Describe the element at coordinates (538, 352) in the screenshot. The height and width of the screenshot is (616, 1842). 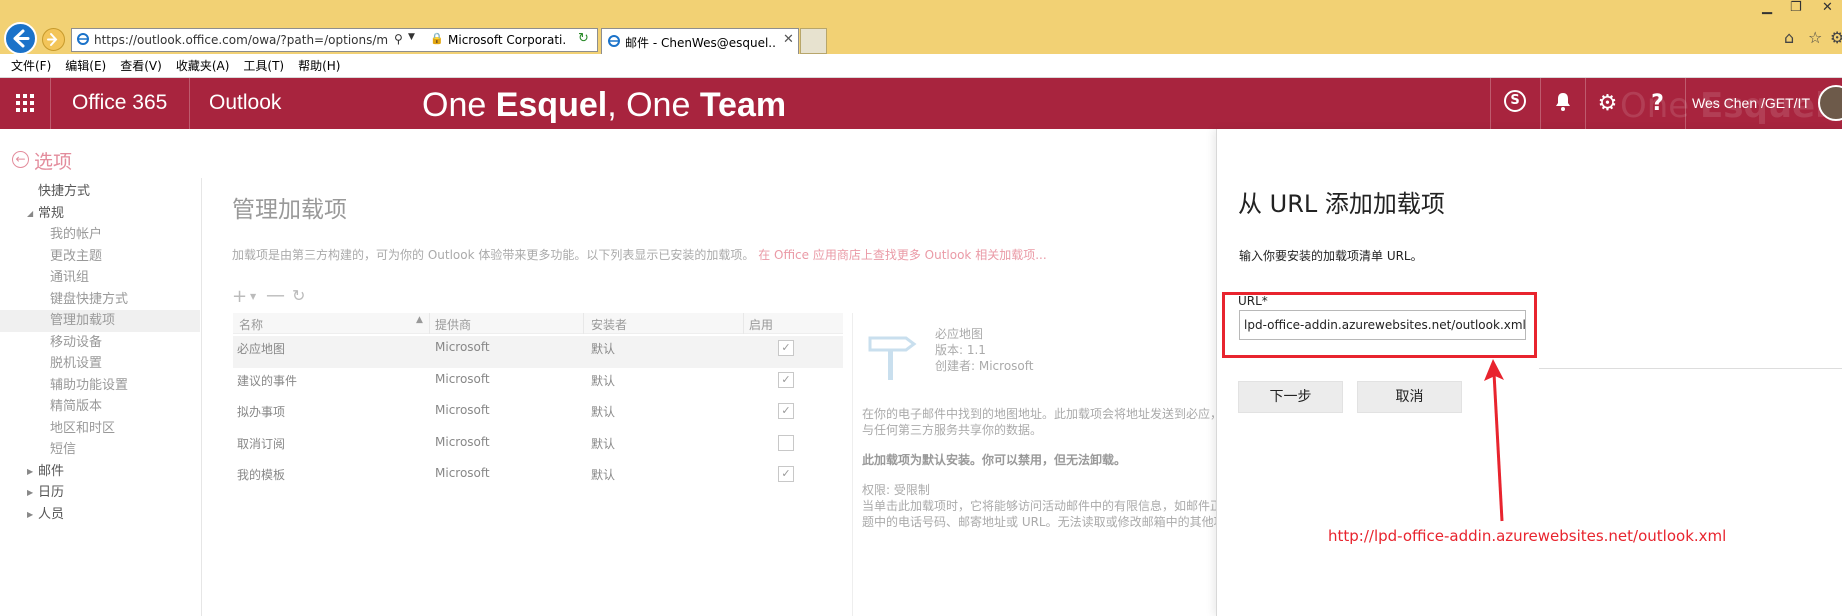
I see `table-row: 必应地图 Microsoft 默认 ✓` at that location.